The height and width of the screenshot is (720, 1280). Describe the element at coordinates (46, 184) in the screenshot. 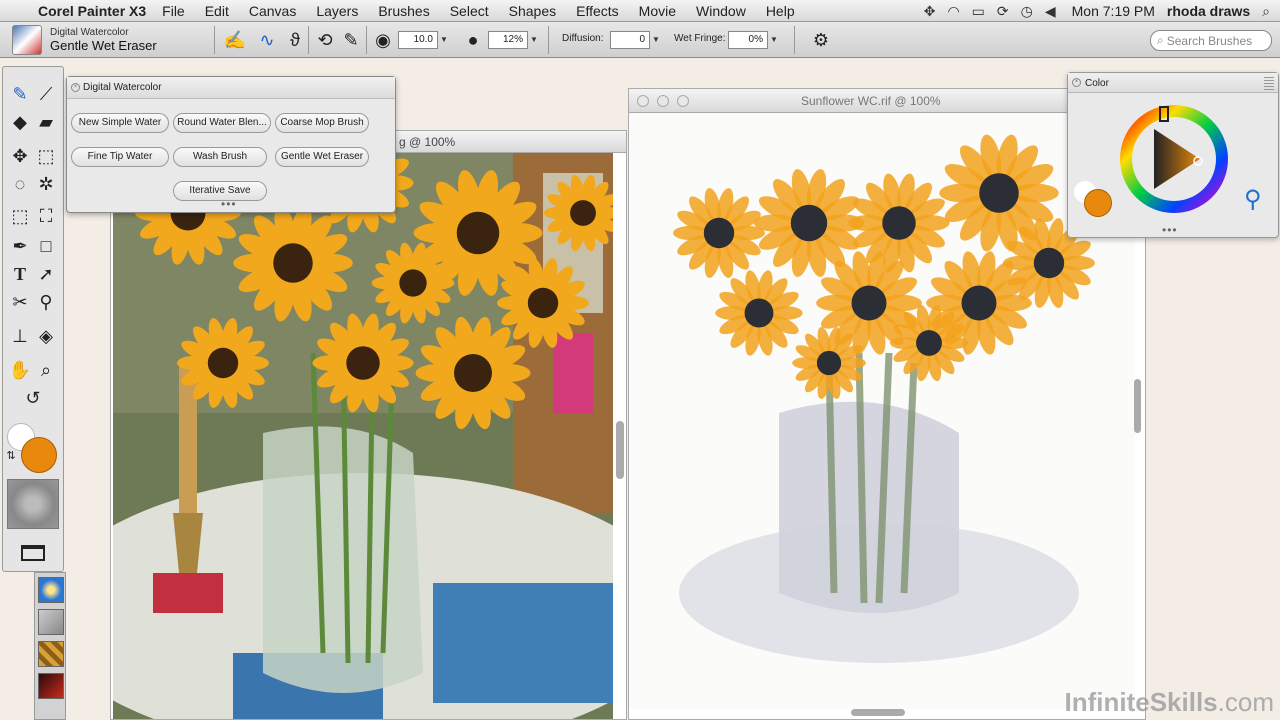

I see `magic-wand-icon: ✲` at that location.